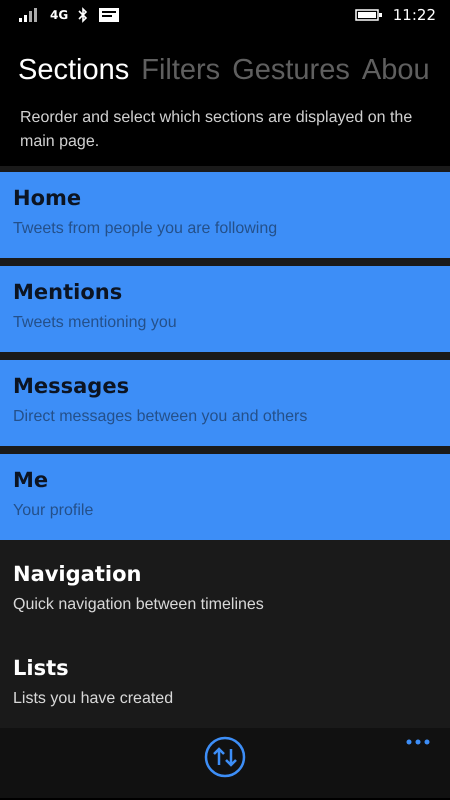  Describe the element at coordinates (93, 699) in the screenshot. I see `section-subtitle: Lists you have created` at that location.